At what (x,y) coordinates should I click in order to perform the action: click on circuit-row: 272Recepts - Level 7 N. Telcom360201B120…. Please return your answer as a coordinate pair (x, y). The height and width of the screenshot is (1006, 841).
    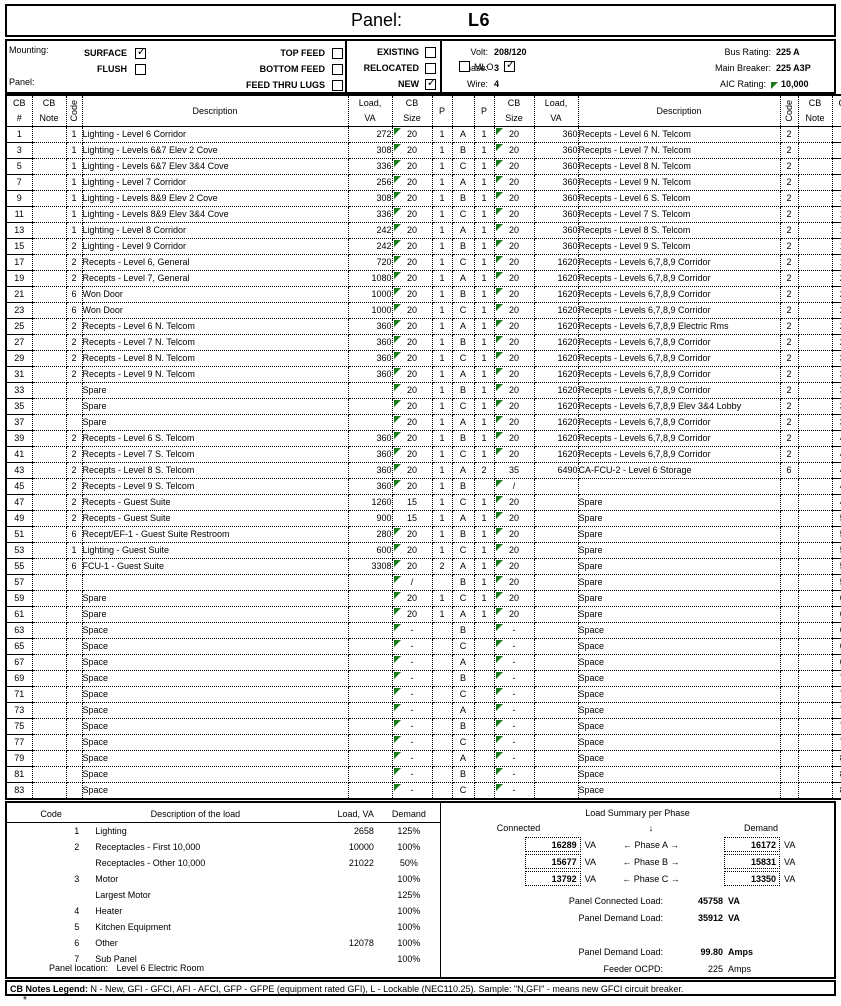
    Looking at the image, I should click on (423, 343).